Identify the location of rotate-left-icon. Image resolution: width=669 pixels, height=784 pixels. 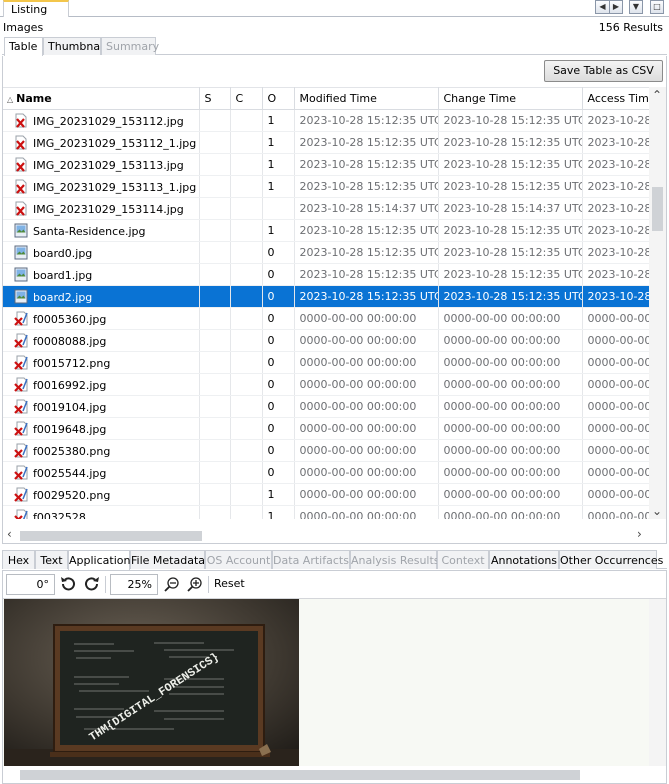
(68, 584).